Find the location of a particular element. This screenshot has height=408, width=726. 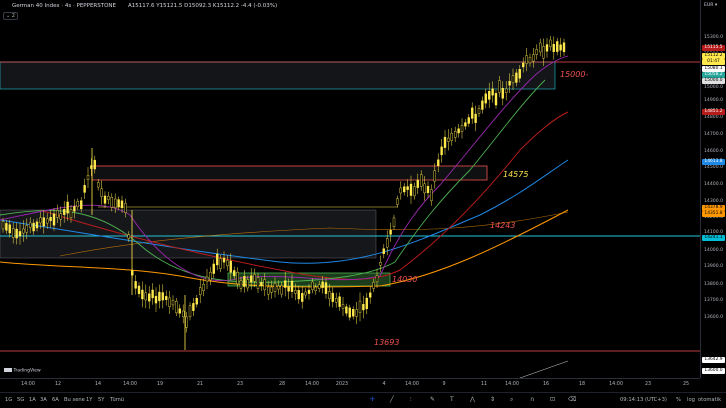

price-tick-label: 14500.0 is located at coordinates (713, 167).